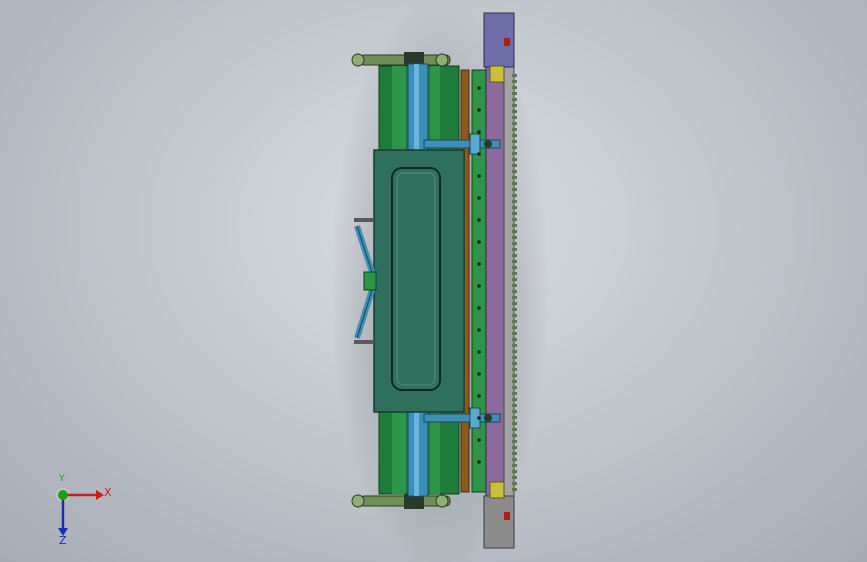  Describe the element at coordinates (497, 490) in the screenshot. I see `bottom-end-block` at that location.